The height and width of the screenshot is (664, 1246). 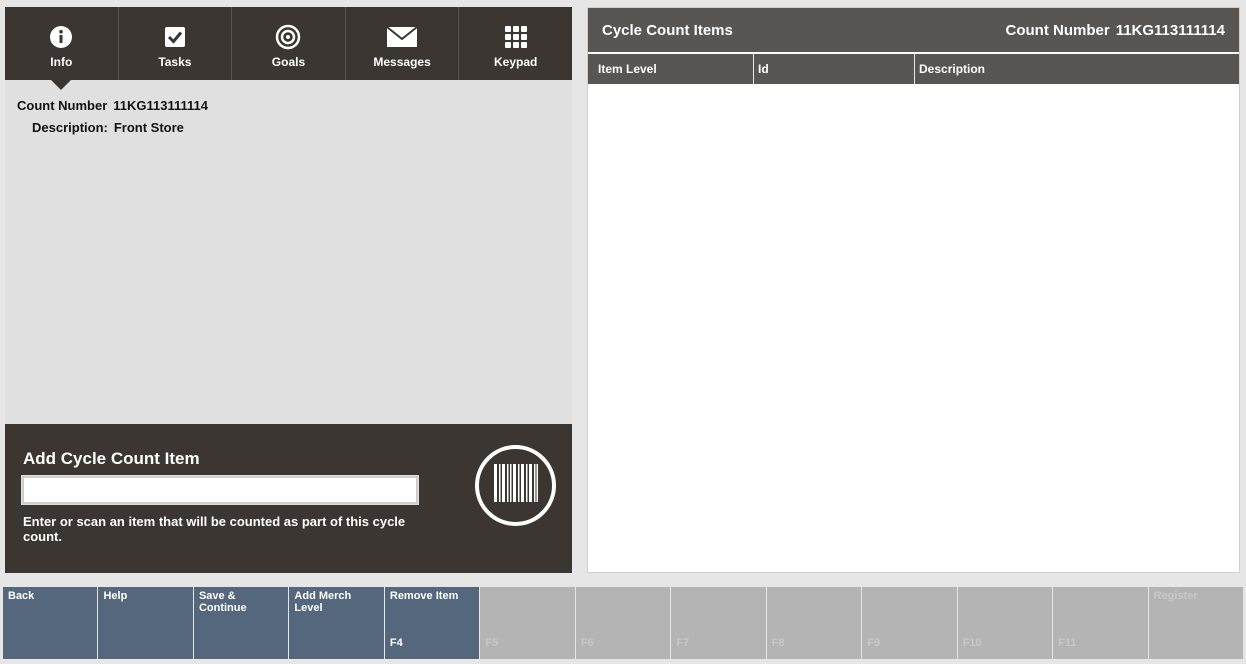 What do you see at coordinates (834, 69) in the screenshot?
I see `column-header-id: Id` at bounding box center [834, 69].